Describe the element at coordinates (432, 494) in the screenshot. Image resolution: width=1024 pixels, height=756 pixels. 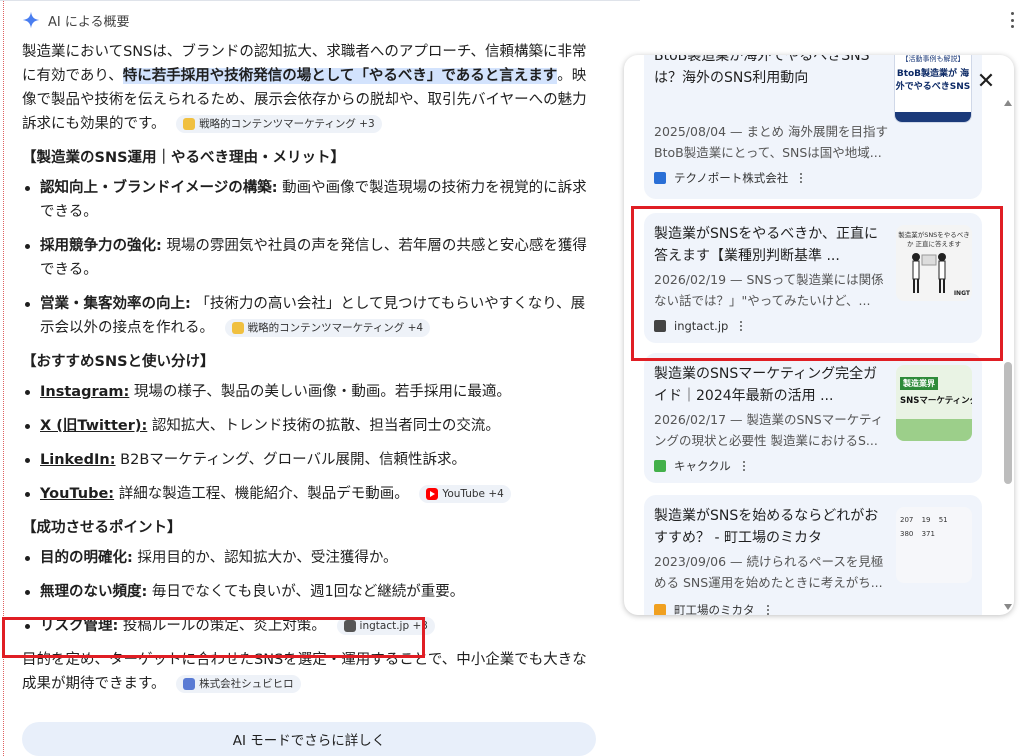
I see `youtube-icon` at that location.